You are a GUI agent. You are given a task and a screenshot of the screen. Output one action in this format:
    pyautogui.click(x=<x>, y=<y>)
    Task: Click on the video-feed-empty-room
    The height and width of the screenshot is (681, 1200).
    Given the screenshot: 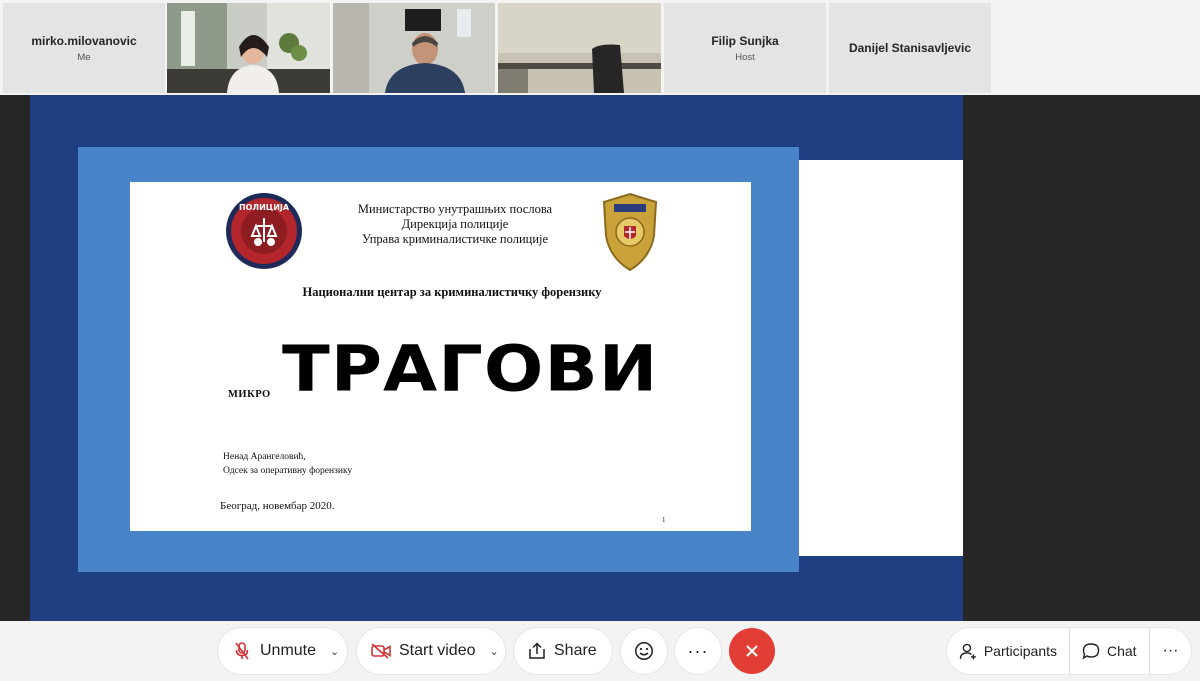 What is the action you would take?
    pyautogui.click(x=579, y=48)
    